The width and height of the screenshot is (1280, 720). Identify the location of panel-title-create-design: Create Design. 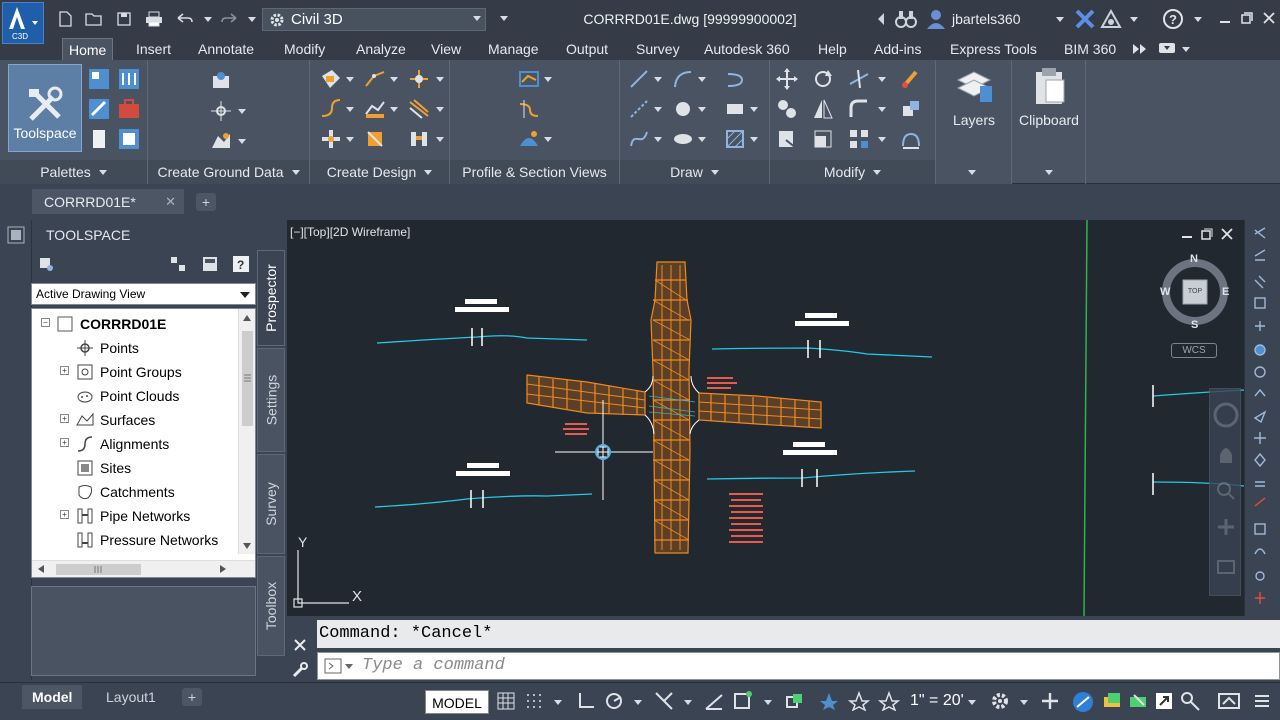
(379, 172).